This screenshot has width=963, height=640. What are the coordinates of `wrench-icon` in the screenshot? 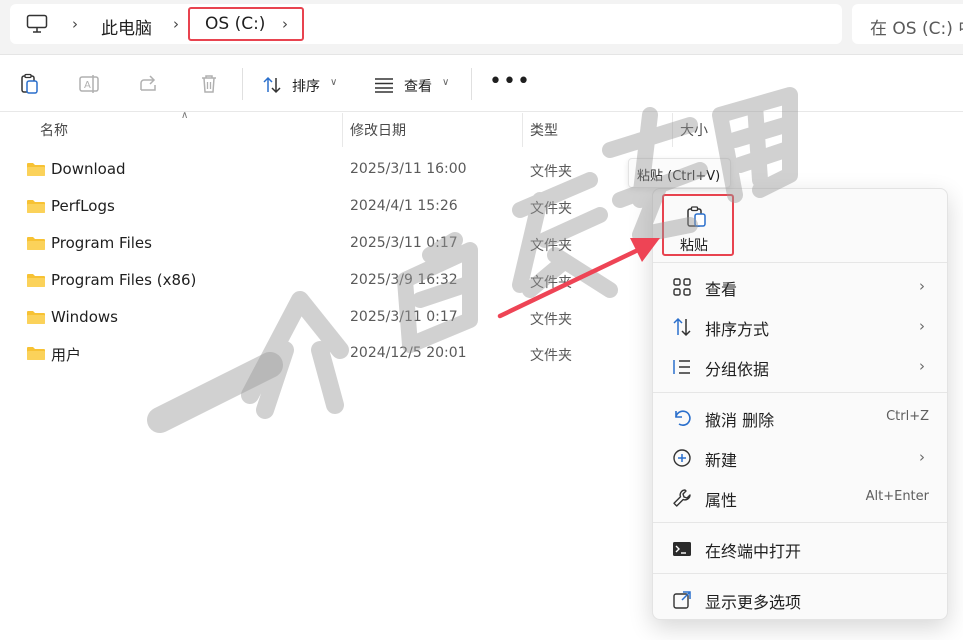 It's located at (682, 498).